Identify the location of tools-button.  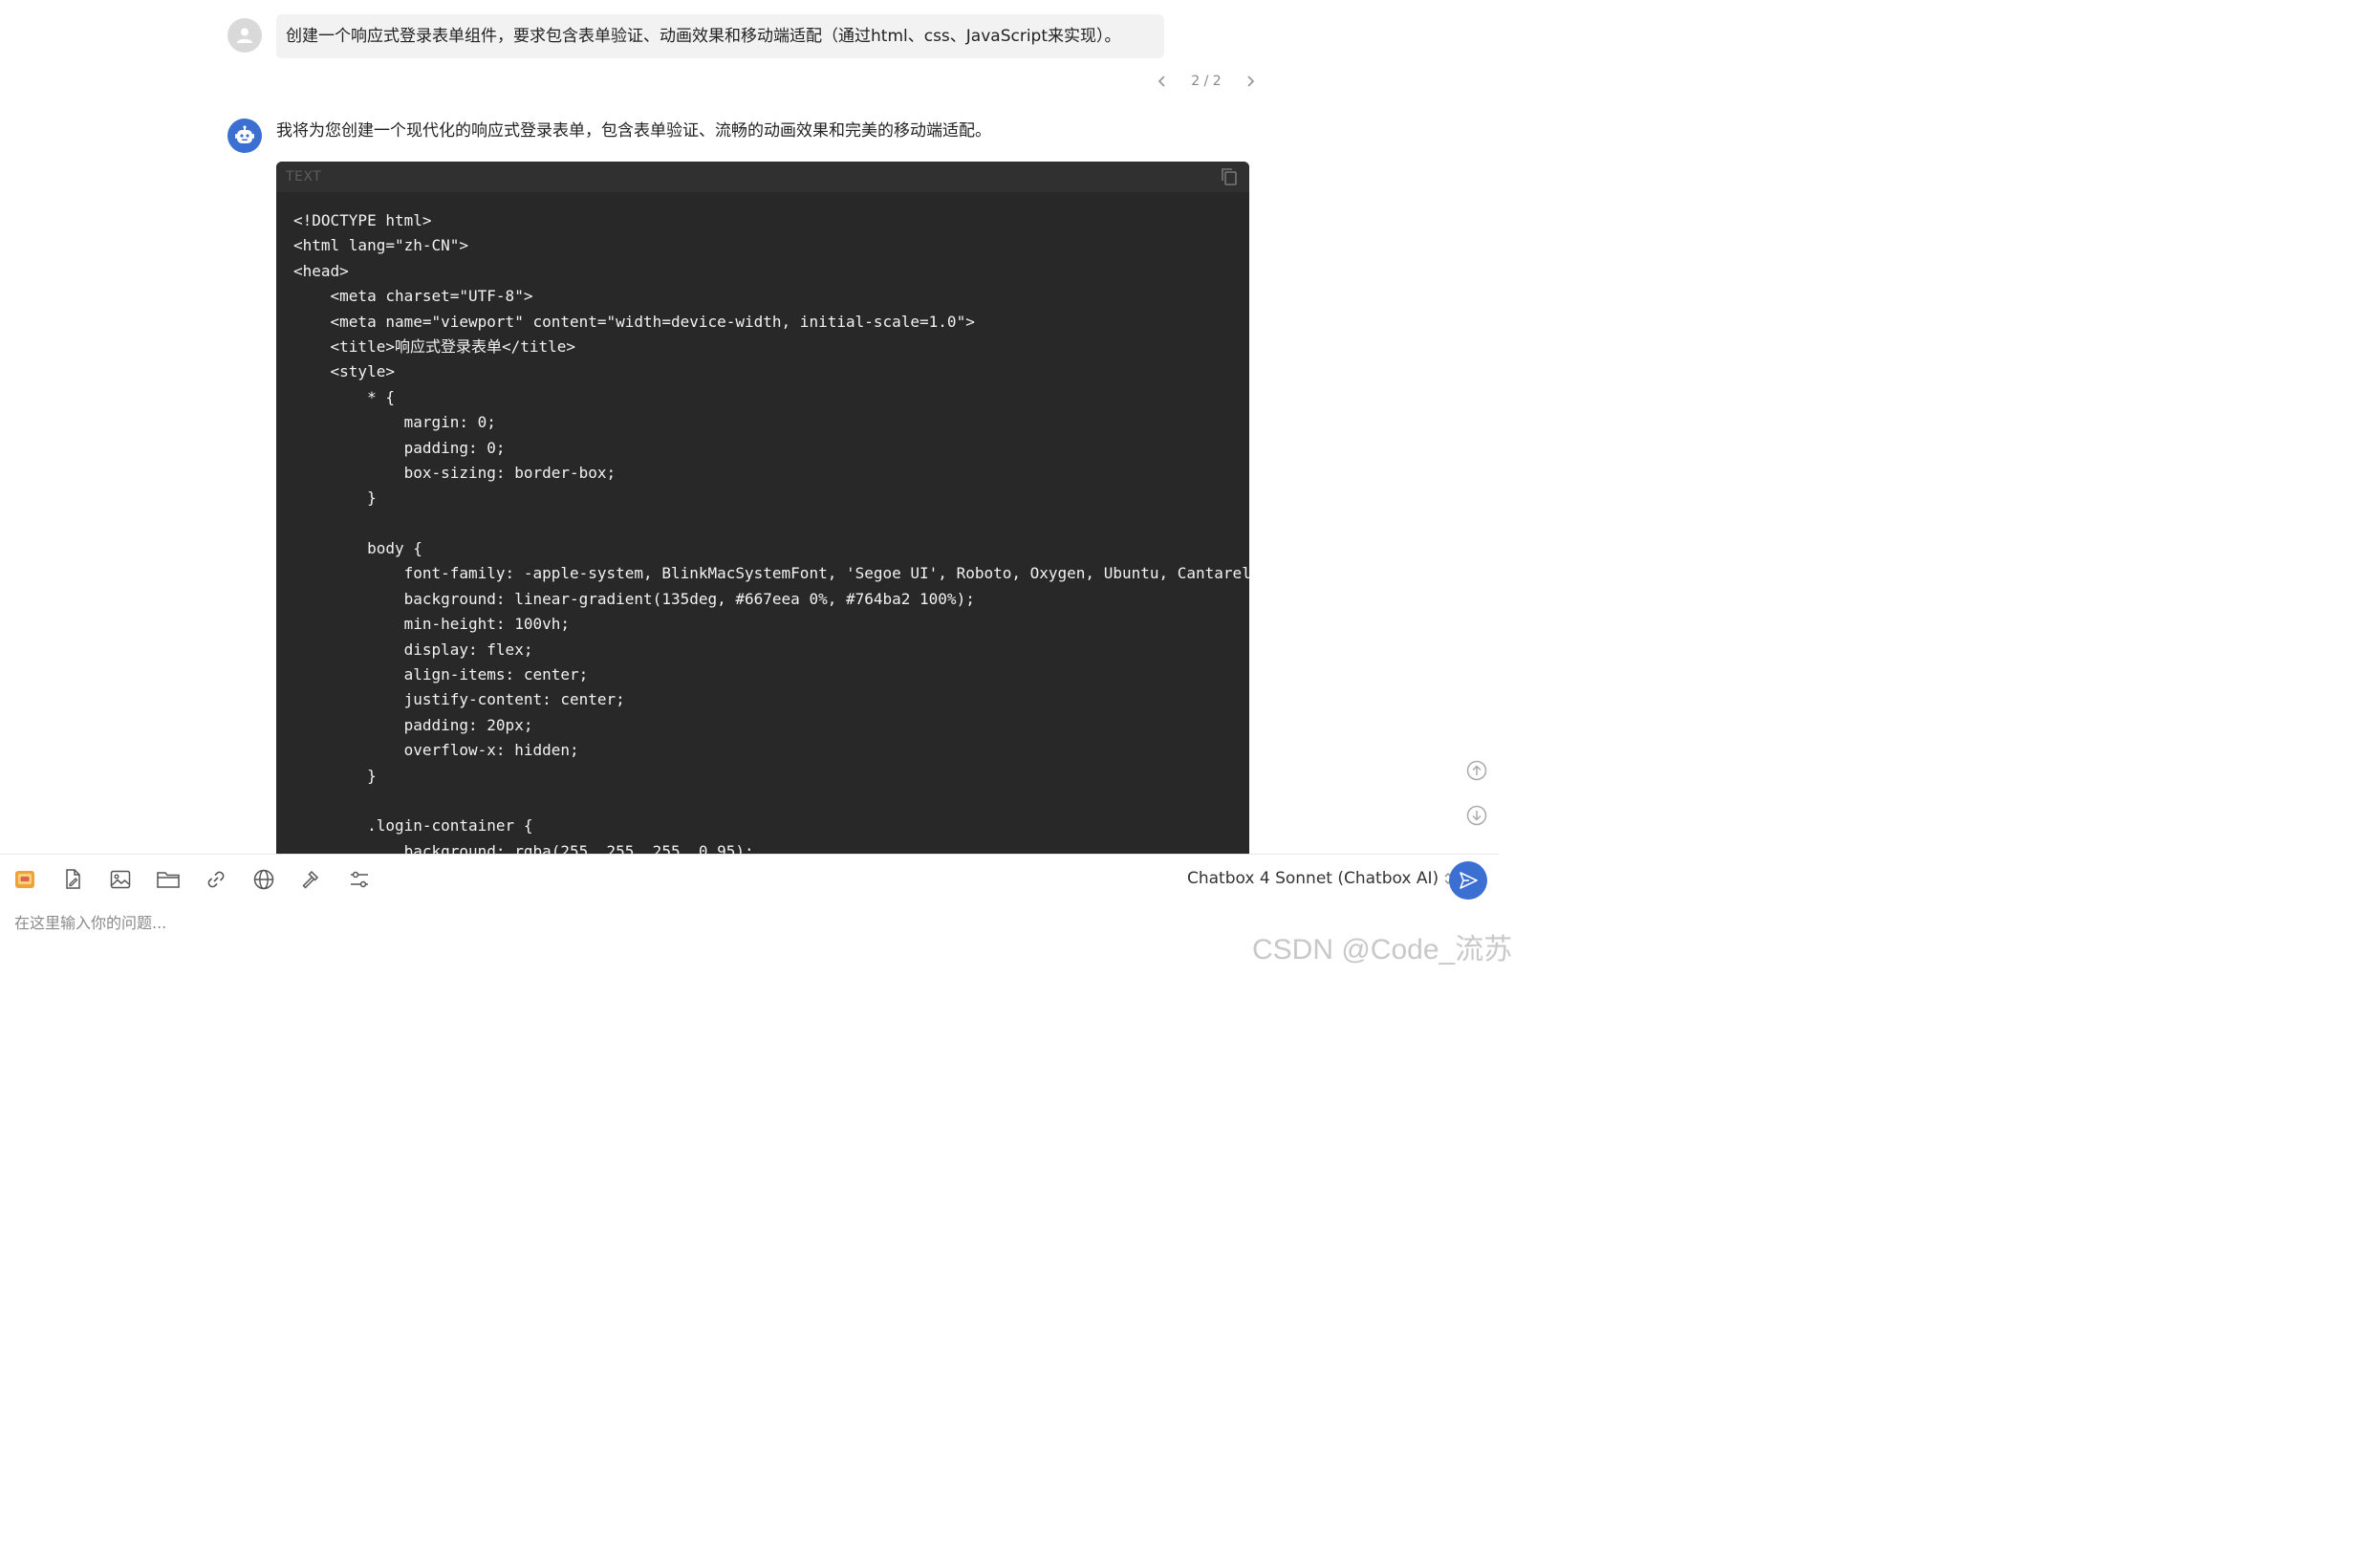
(312, 879).